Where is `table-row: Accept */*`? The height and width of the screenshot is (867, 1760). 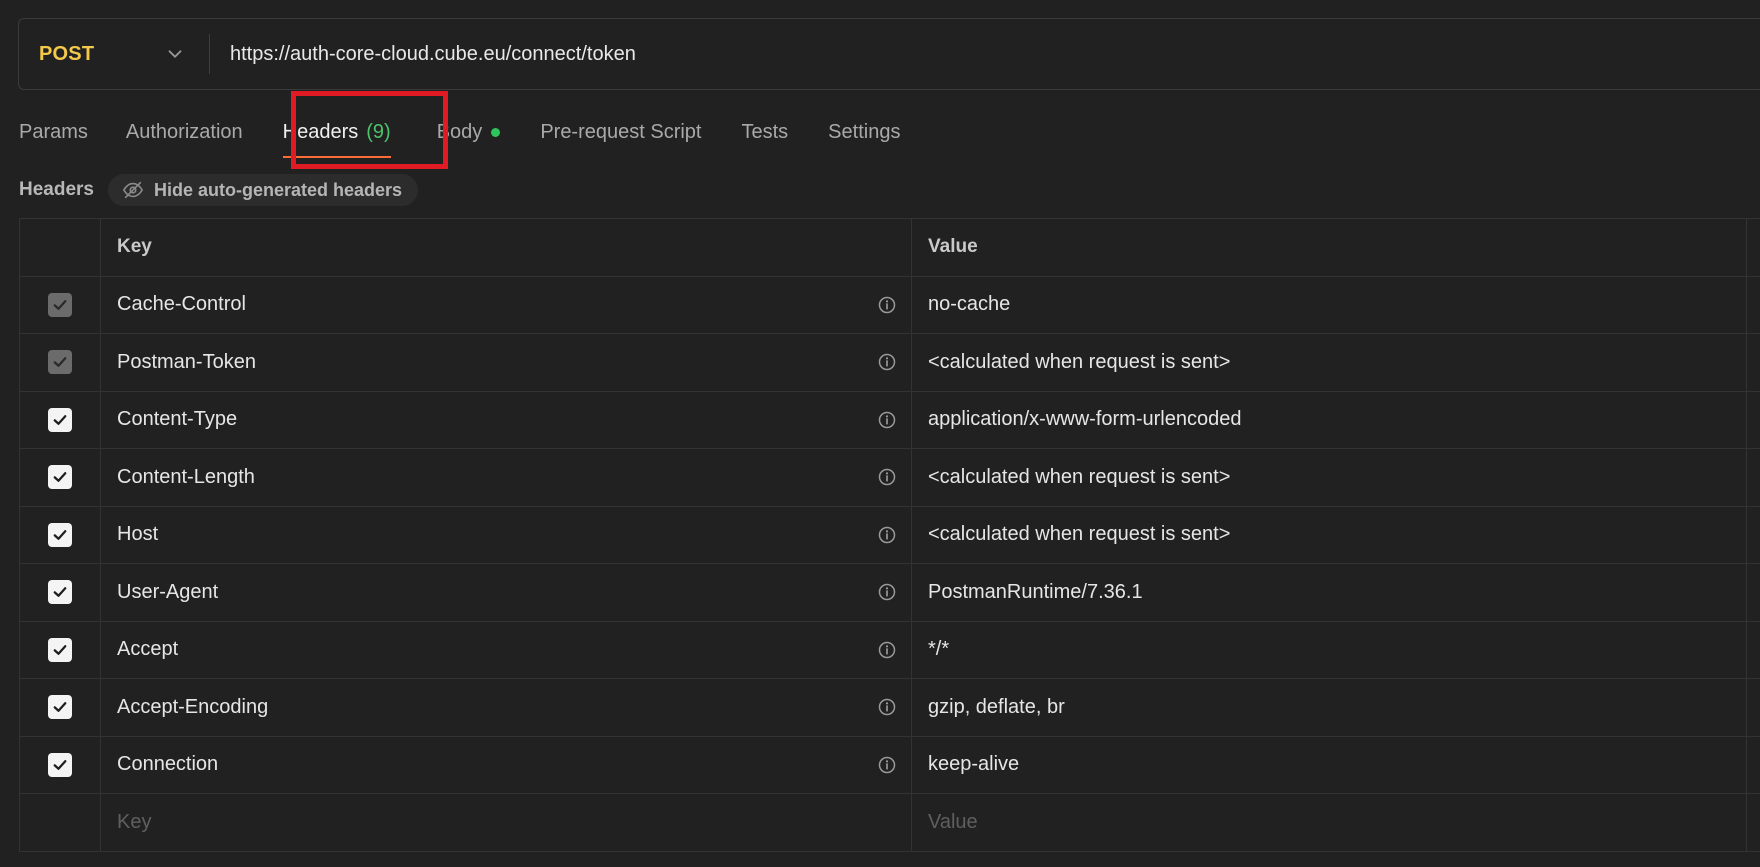 table-row: Accept */* is located at coordinates (890, 650).